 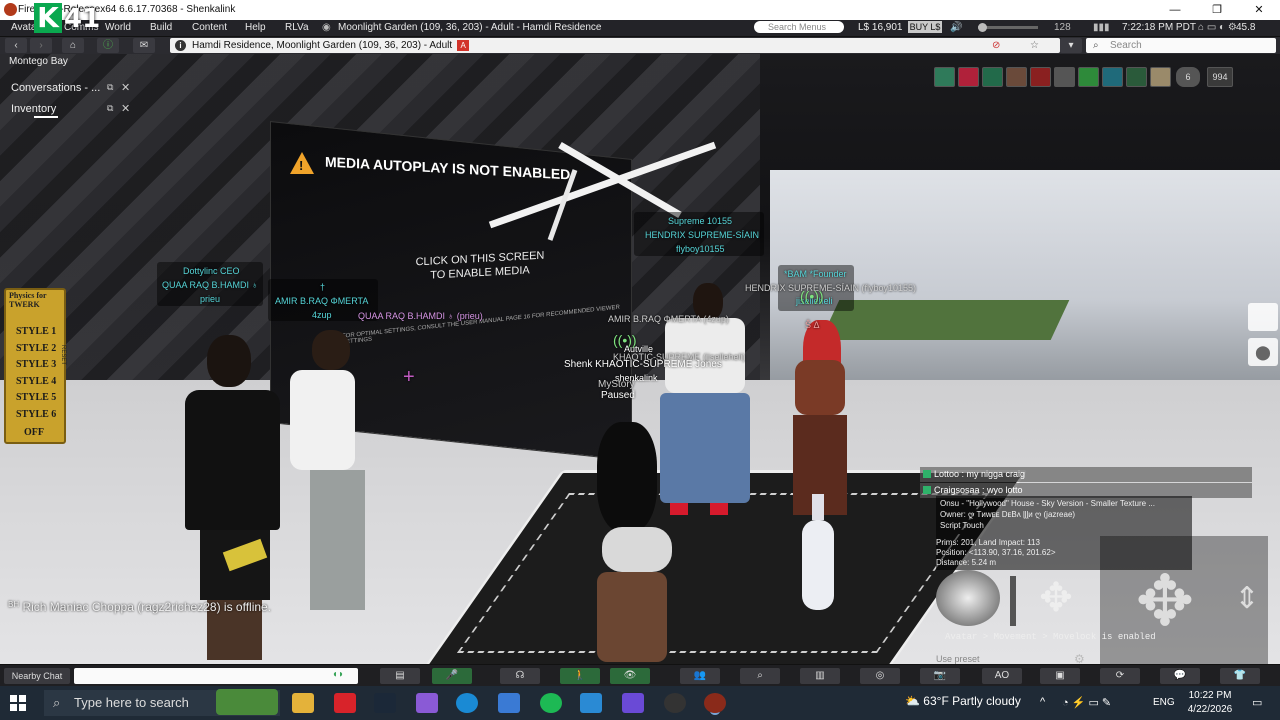 I want to click on headset-button: ☊, so click(x=520, y=676).